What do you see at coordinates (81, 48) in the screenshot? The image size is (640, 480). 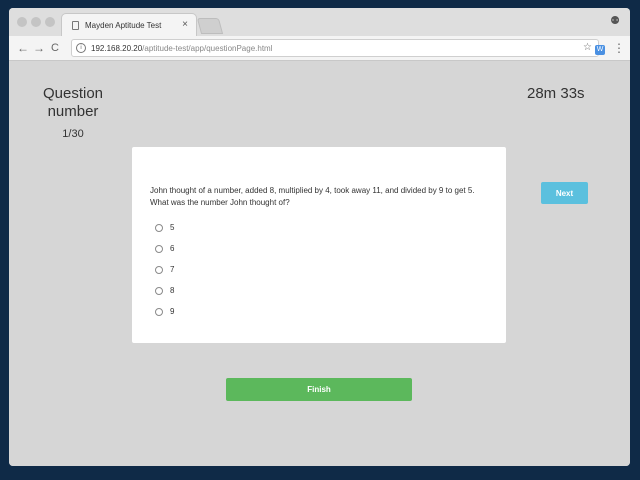 I see `info-icon: i` at bounding box center [81, 48].